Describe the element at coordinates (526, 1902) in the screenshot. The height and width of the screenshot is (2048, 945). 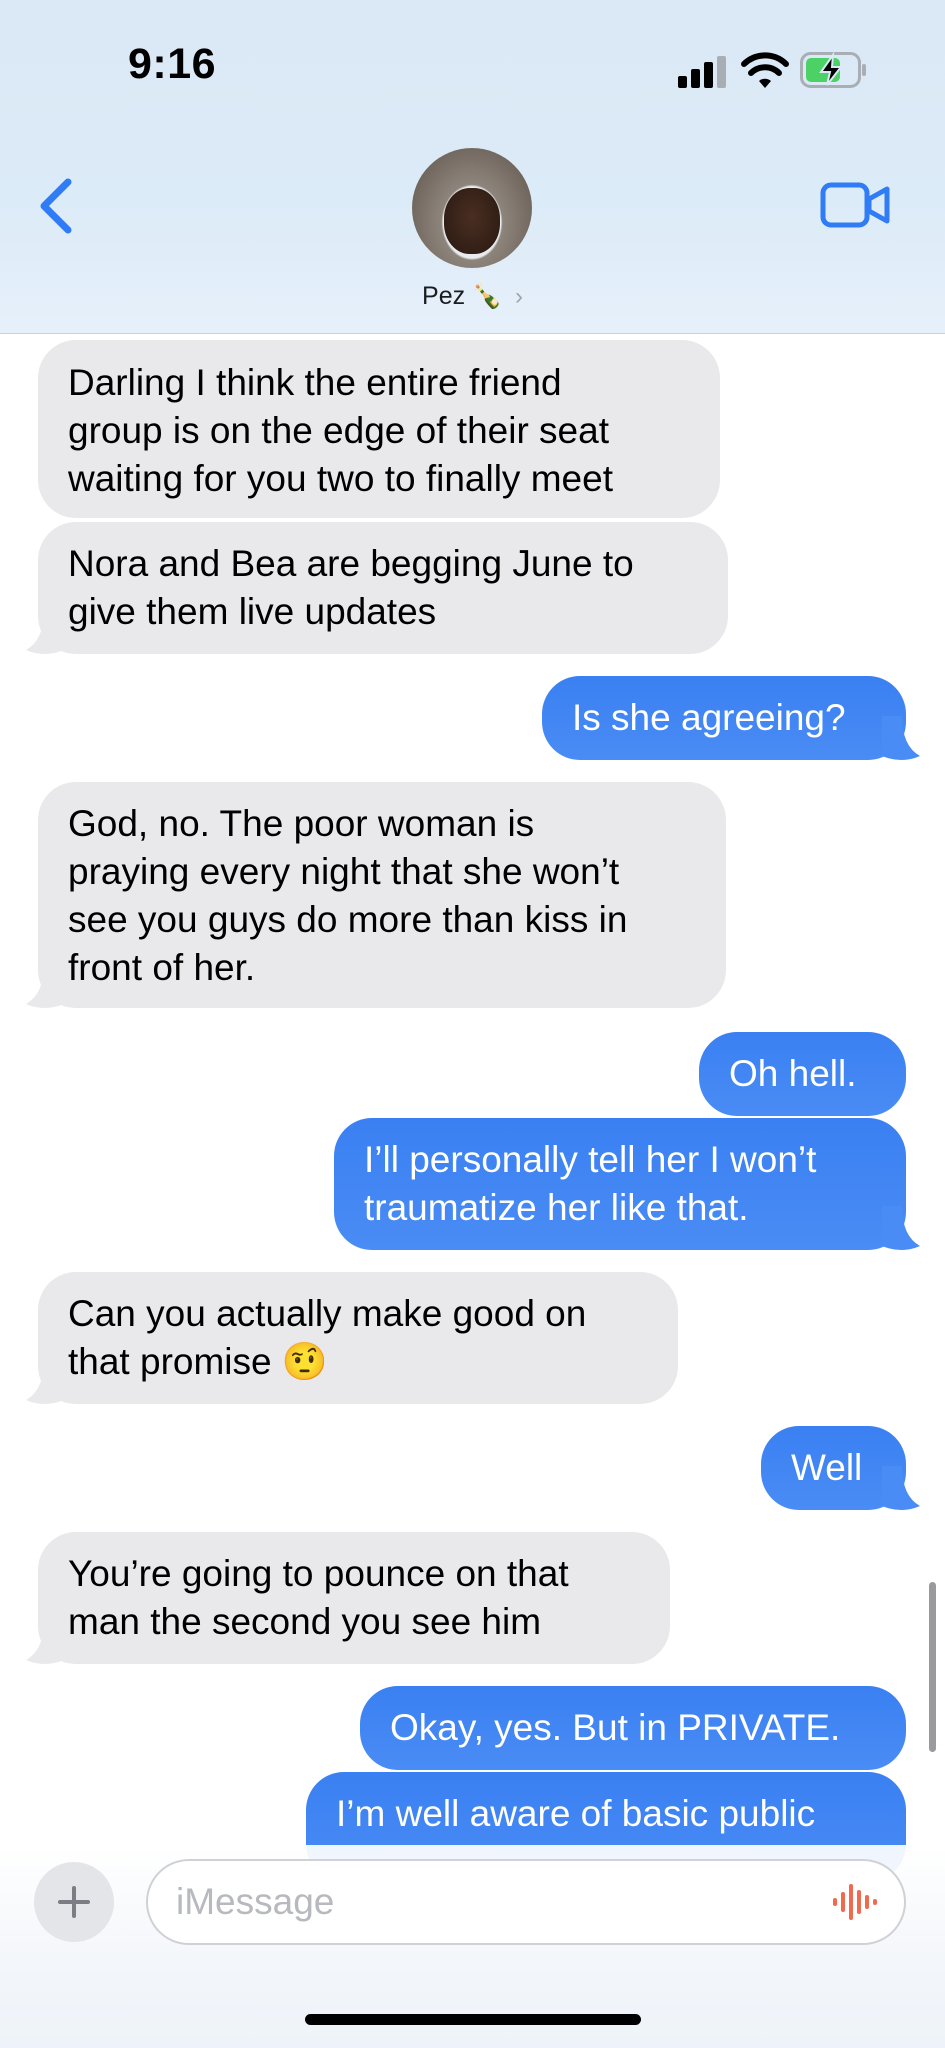
I see `imessage-input: iMessage` at that location.